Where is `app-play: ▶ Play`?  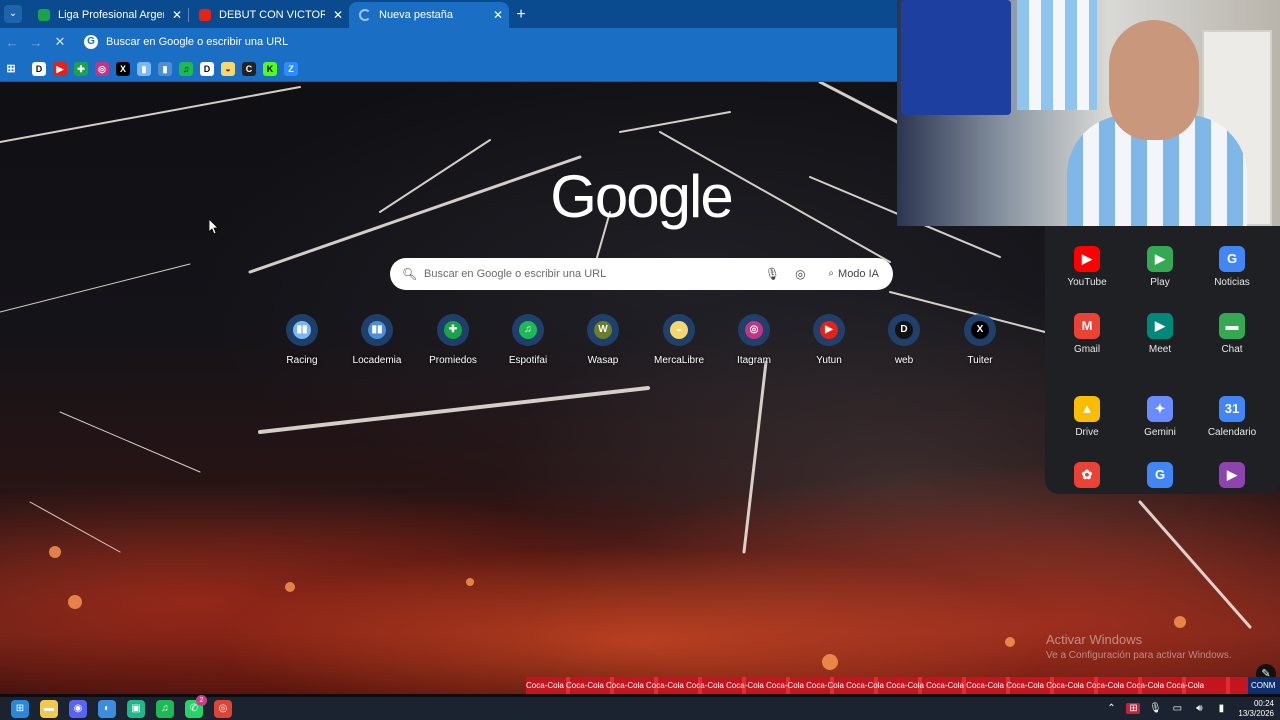 app-play: ▶ Play is located at coordinates (1160, 276).